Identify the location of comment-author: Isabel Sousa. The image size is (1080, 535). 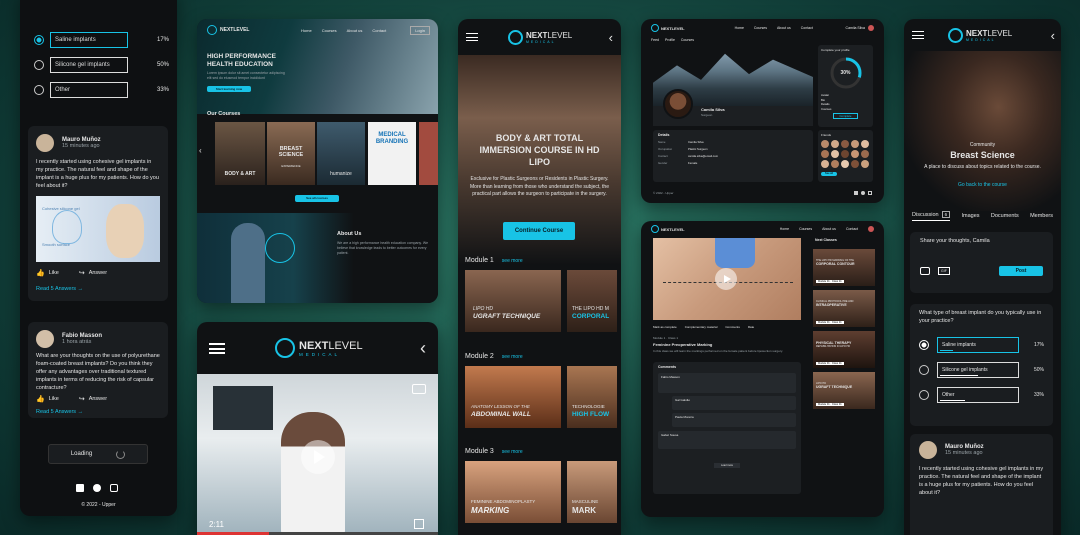
(669, 435).